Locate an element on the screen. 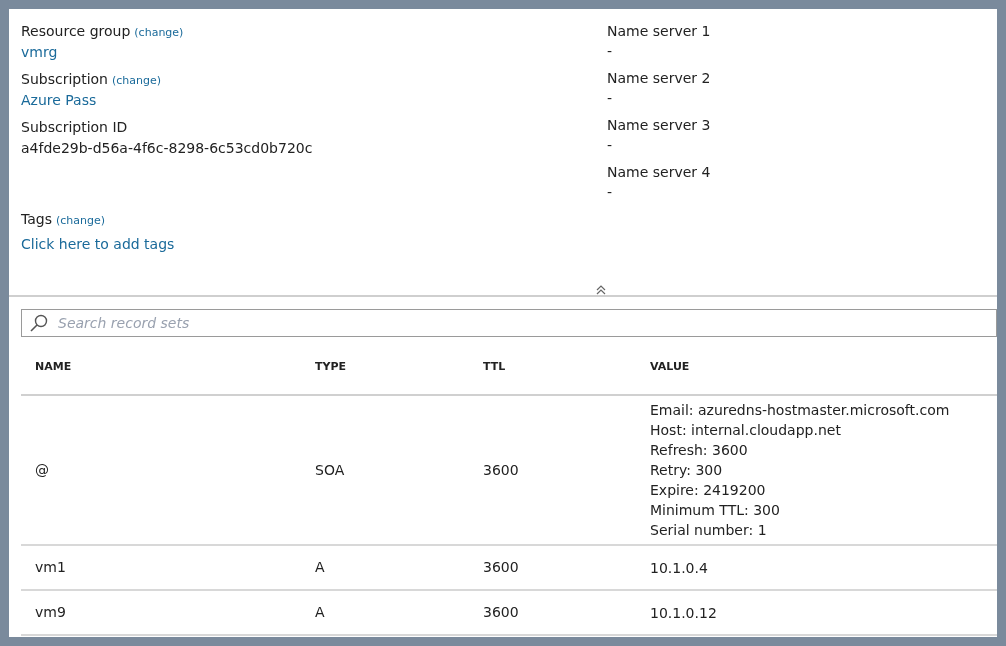 The width and height of the screenshot is (1006, 646). value-line: 10.1.0.4 is located at coordinates (679, 568).